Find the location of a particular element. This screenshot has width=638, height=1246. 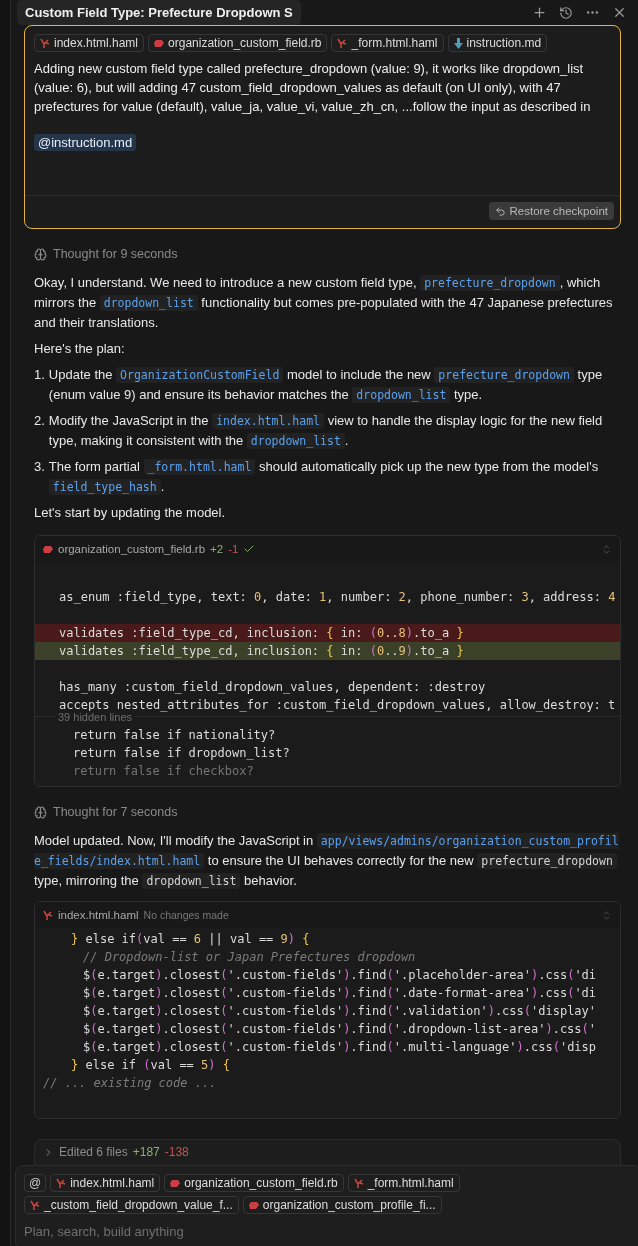

message-text: Let's start by updating the model. is located at coordinates (130, 513).